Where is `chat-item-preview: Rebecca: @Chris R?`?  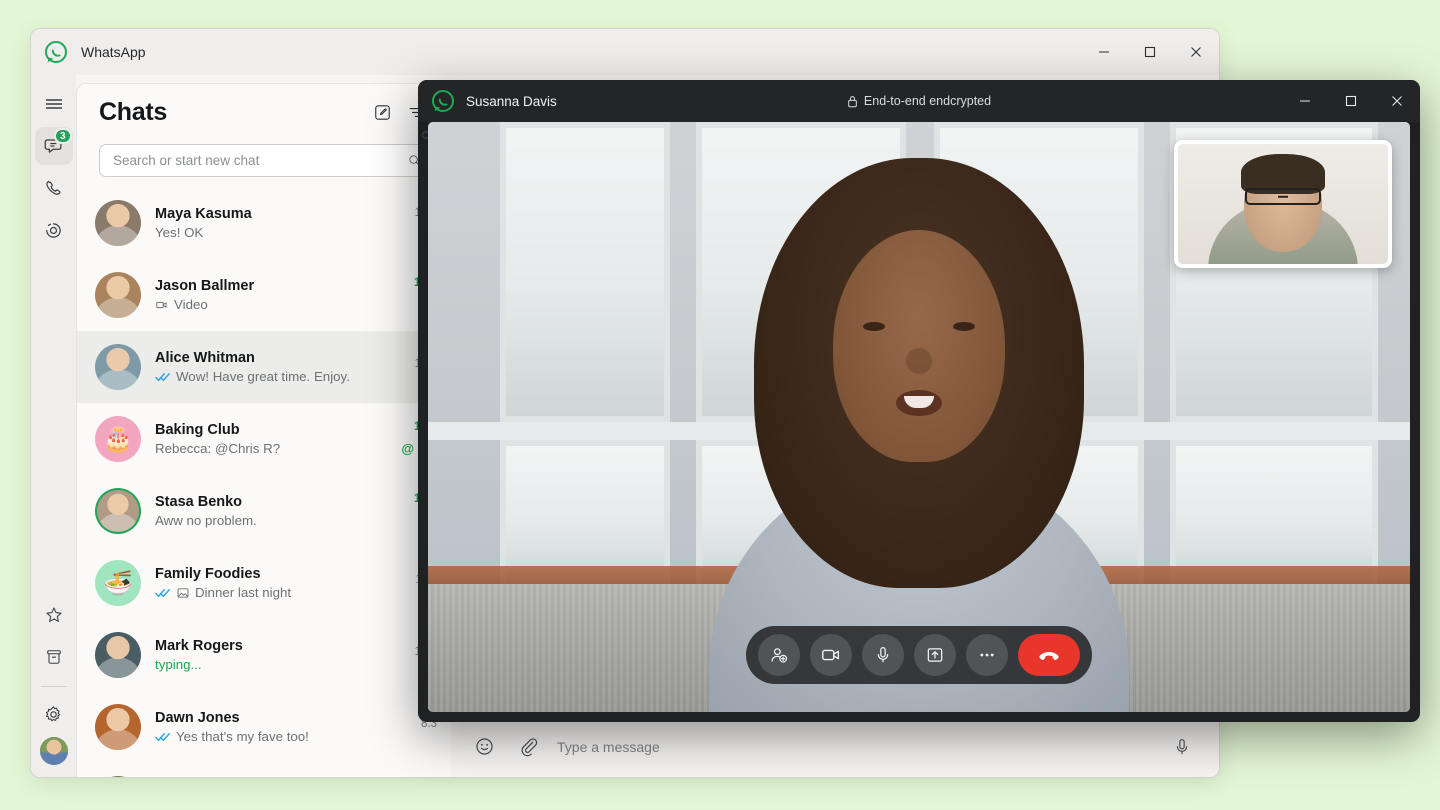 chat-item-preview: Rebecca: @Chris R? is located at coordinates (272, 448).